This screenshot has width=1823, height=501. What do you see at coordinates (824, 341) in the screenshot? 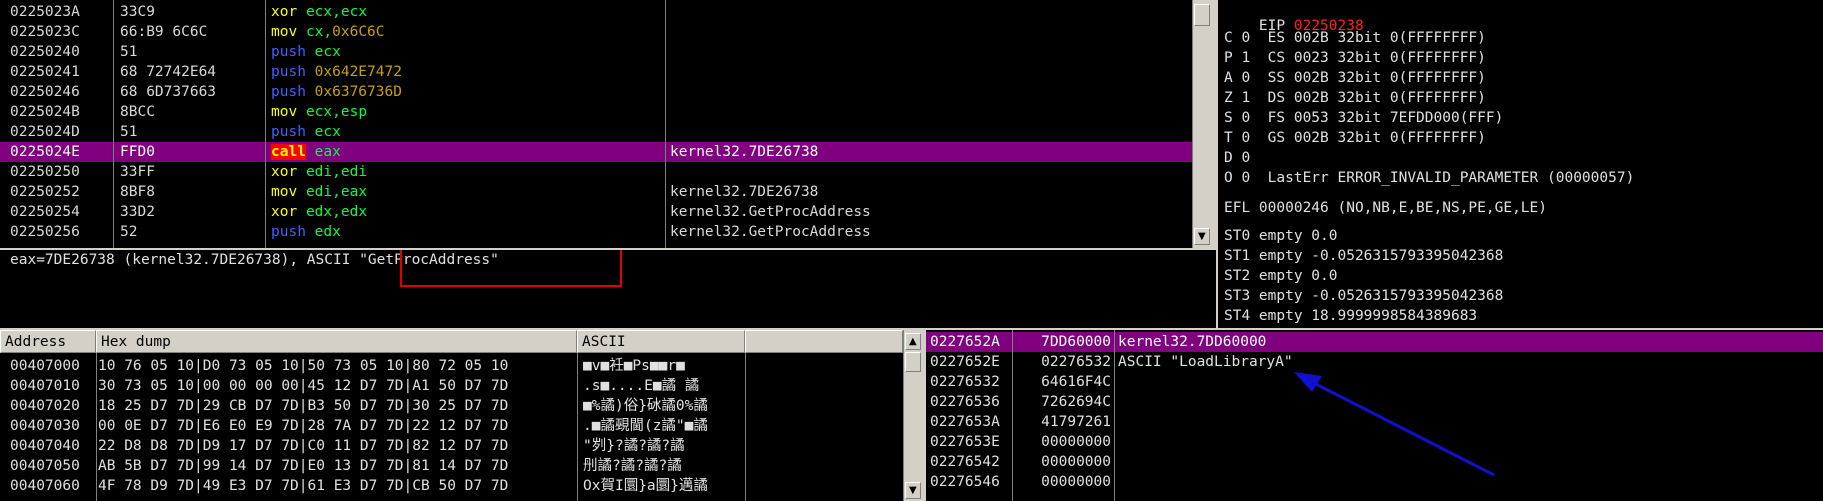
I see `dump-header-blank` at bounding box center [824, 341].